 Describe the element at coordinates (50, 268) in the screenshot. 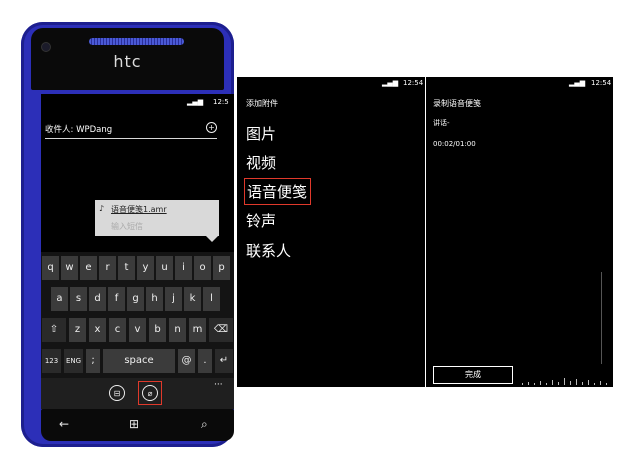

I see `key-q: q` at that location.